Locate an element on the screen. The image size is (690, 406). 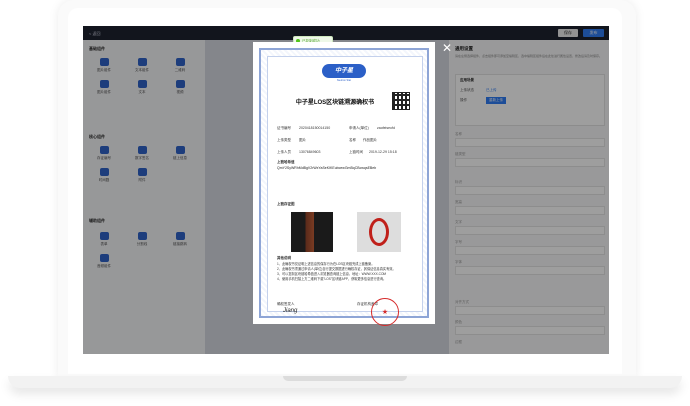
signer-label: 确权签发人 is located at coordinates (286, 304).